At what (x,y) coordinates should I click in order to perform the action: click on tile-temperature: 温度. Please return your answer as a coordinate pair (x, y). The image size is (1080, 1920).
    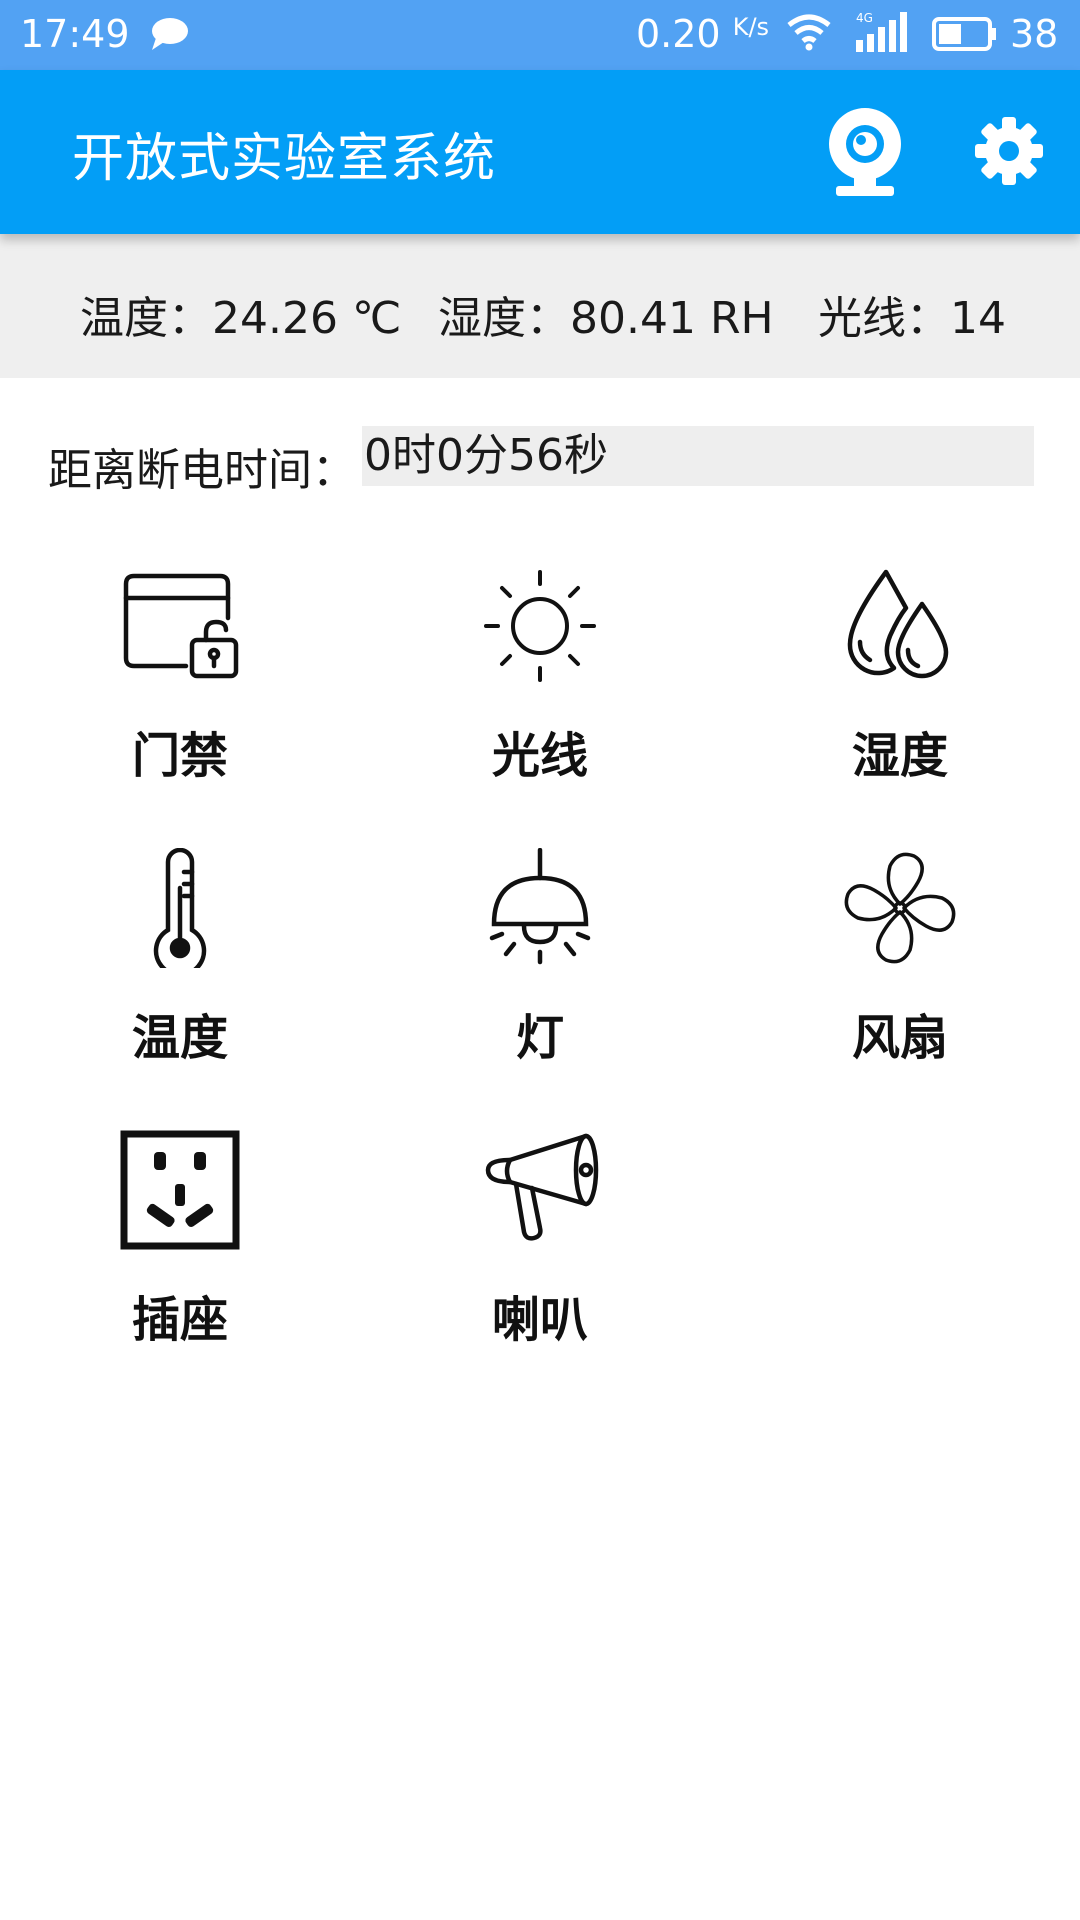
    Looking at the image, I should click on (180, 973).